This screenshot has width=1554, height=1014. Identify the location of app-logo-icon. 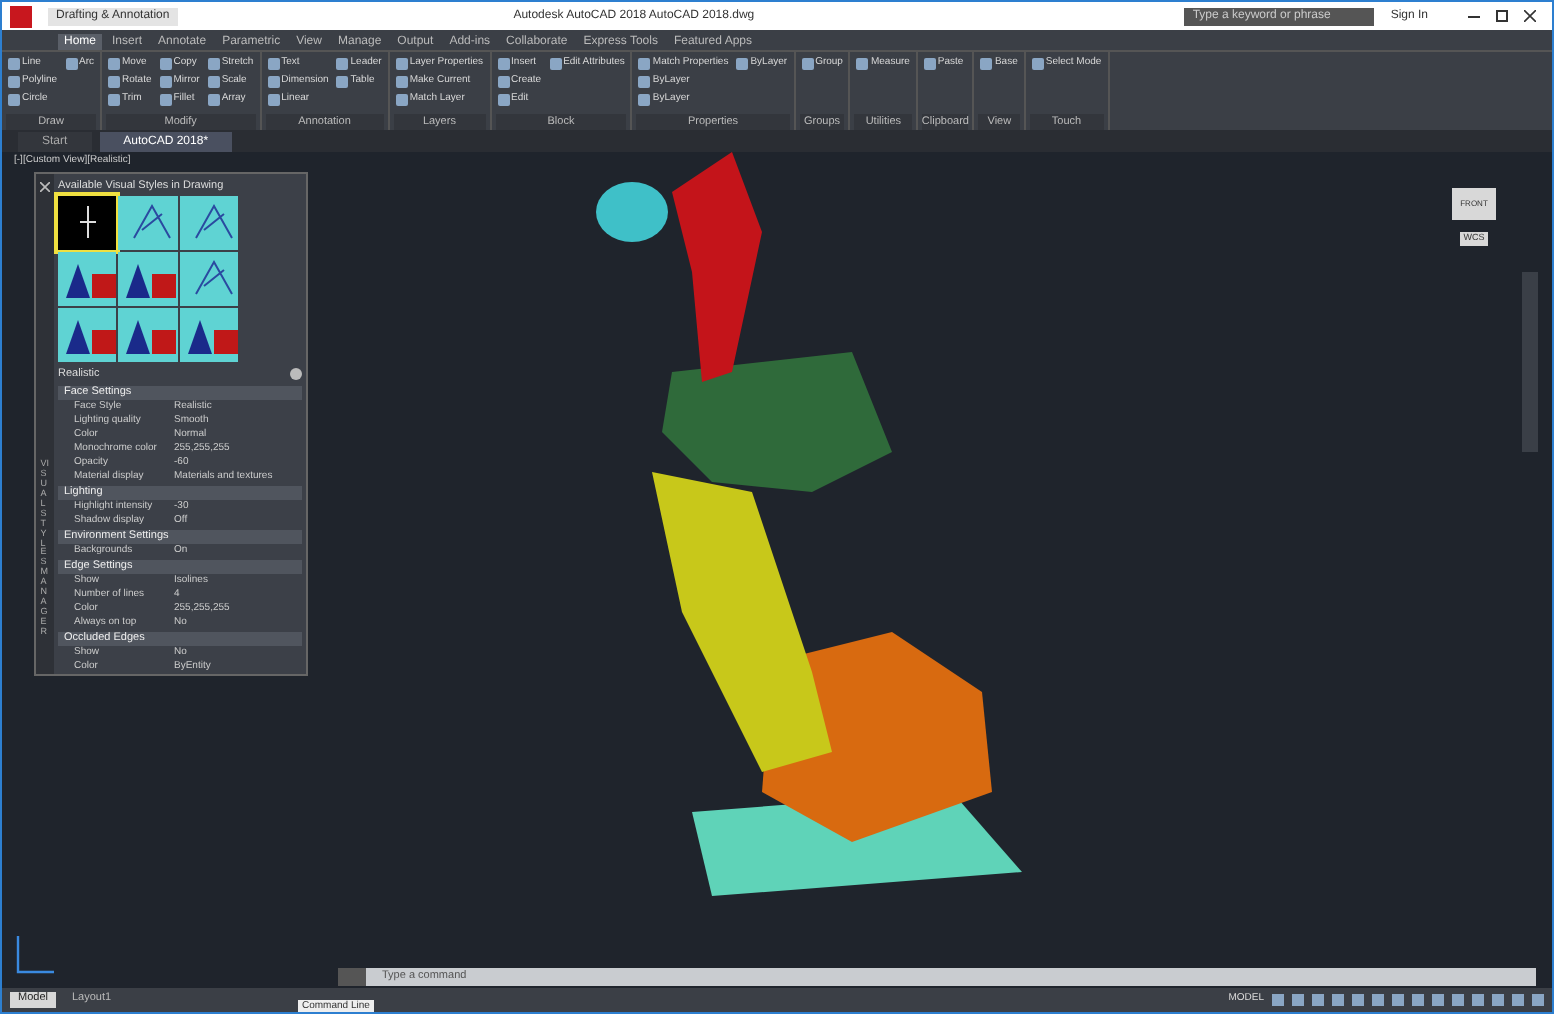
(21, 16).